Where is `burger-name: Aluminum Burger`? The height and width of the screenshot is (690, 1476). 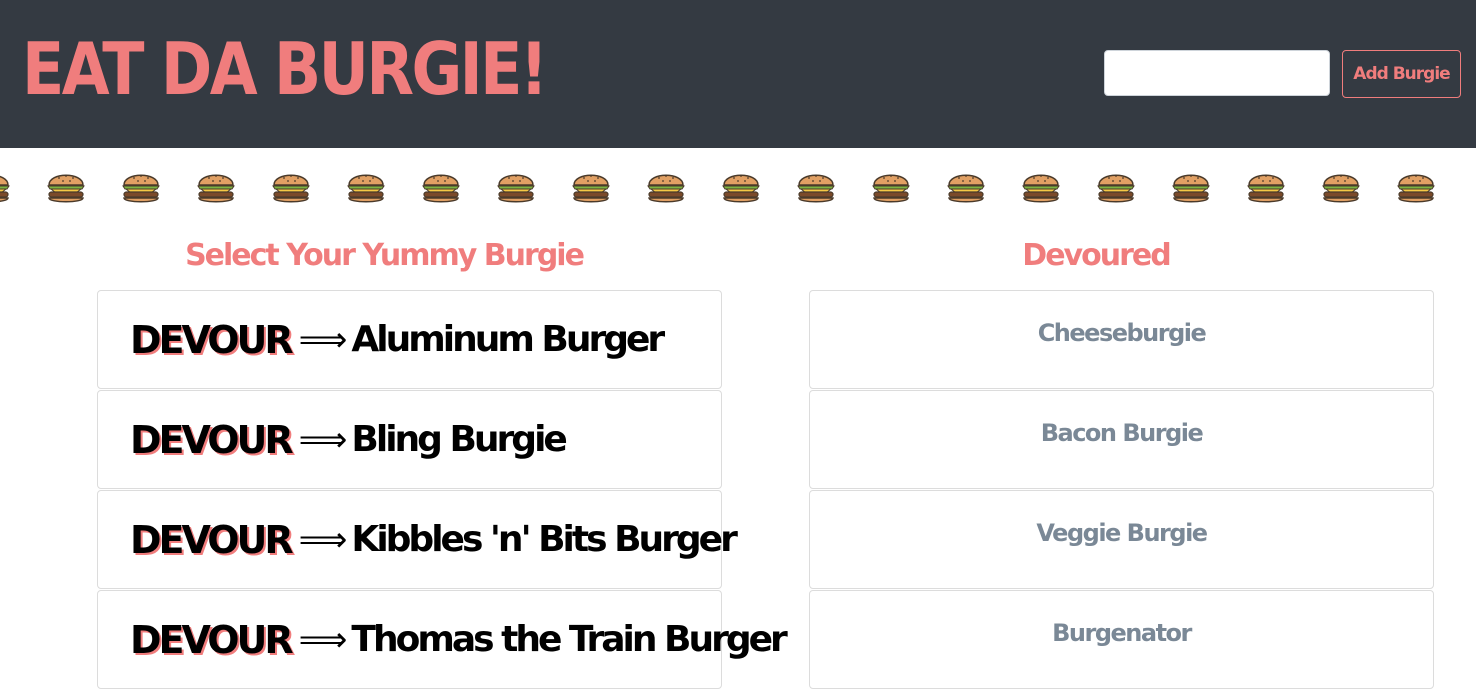
burger-name: Aluminum Burger is located at coordinates (508, 339).